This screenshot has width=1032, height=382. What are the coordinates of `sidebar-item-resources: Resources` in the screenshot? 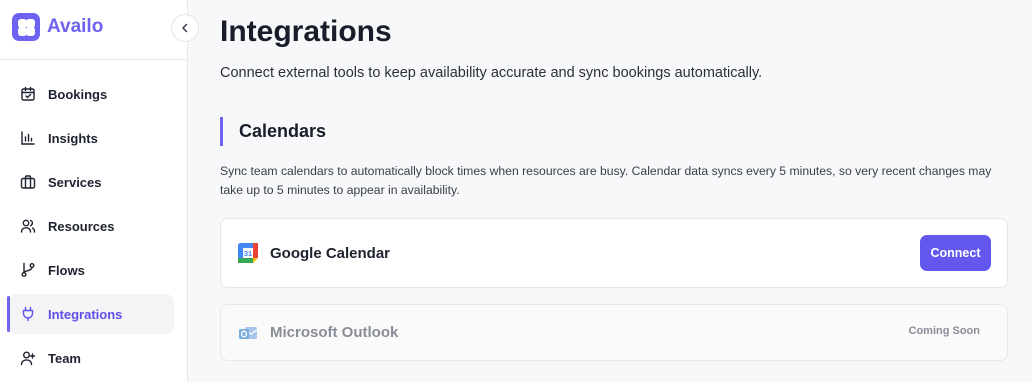 It's located at (91, 226).